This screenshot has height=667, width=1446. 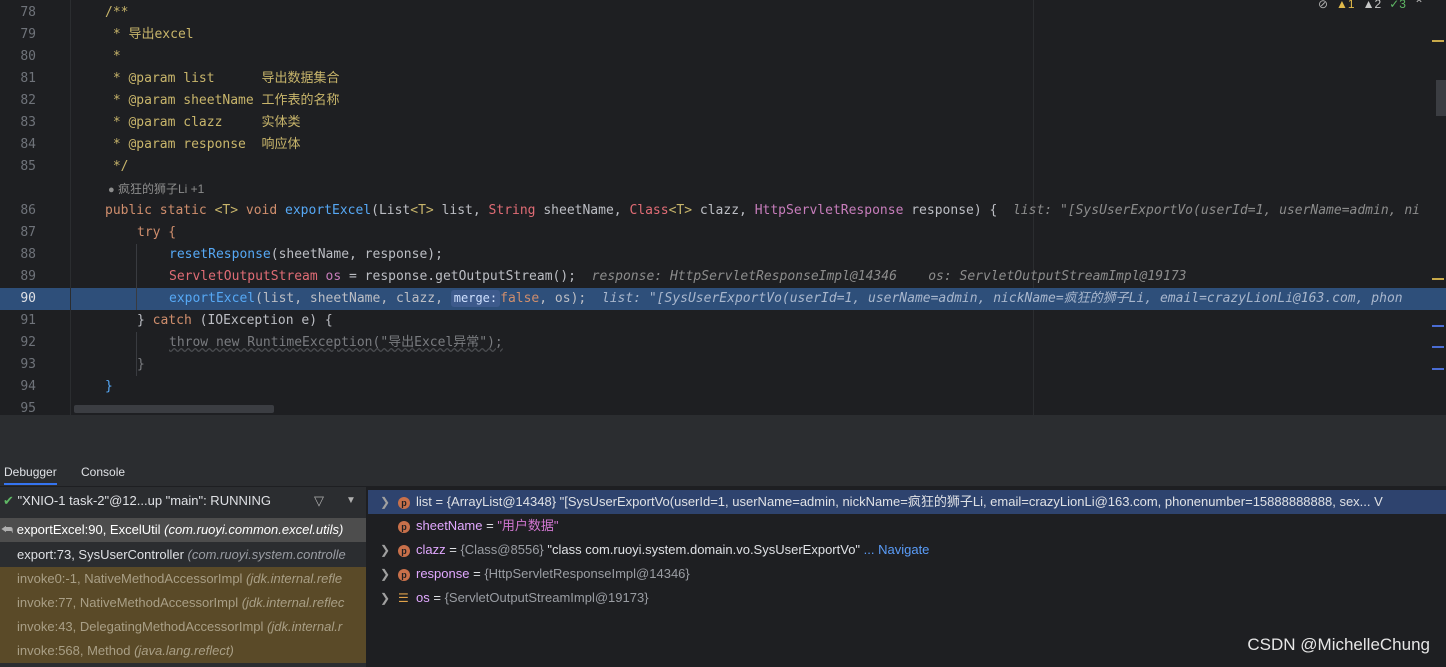 I want to click on frame-package: (com.ruoyi.common.excel.utils), so click(x=254, y=529).